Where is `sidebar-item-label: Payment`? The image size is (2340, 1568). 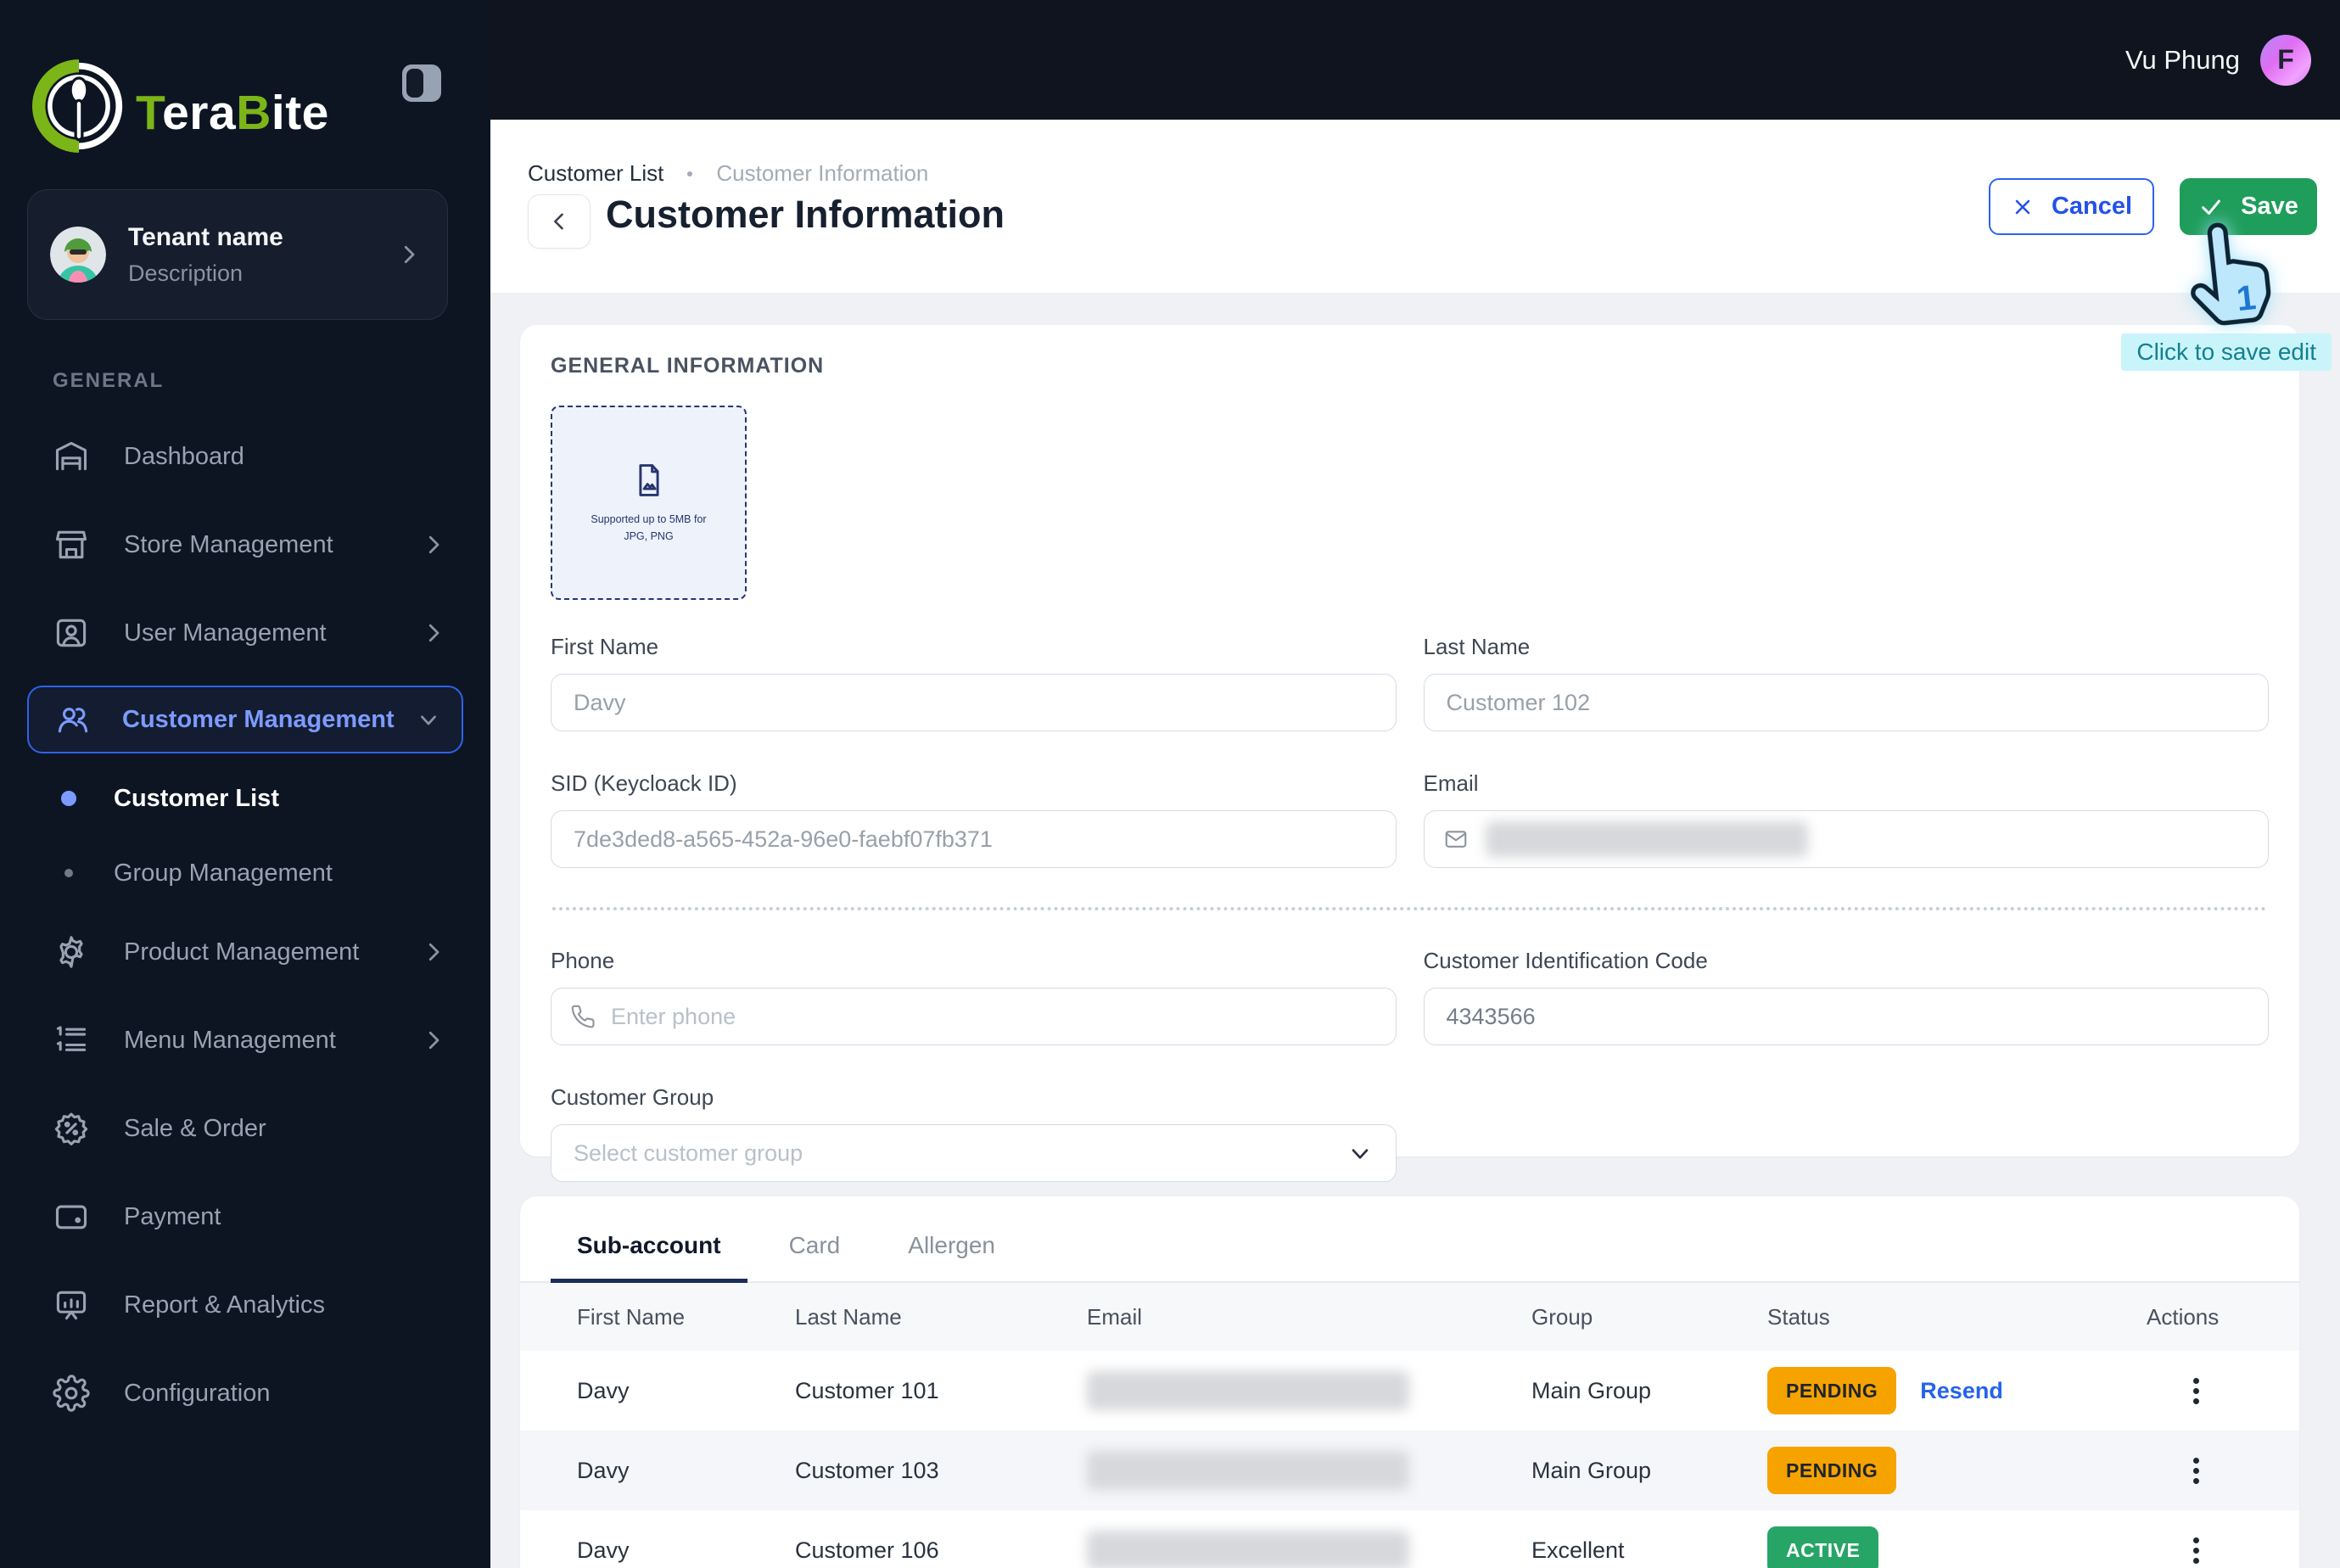 sidebar-item-label: Payment is located at coordinates (173, 1216).